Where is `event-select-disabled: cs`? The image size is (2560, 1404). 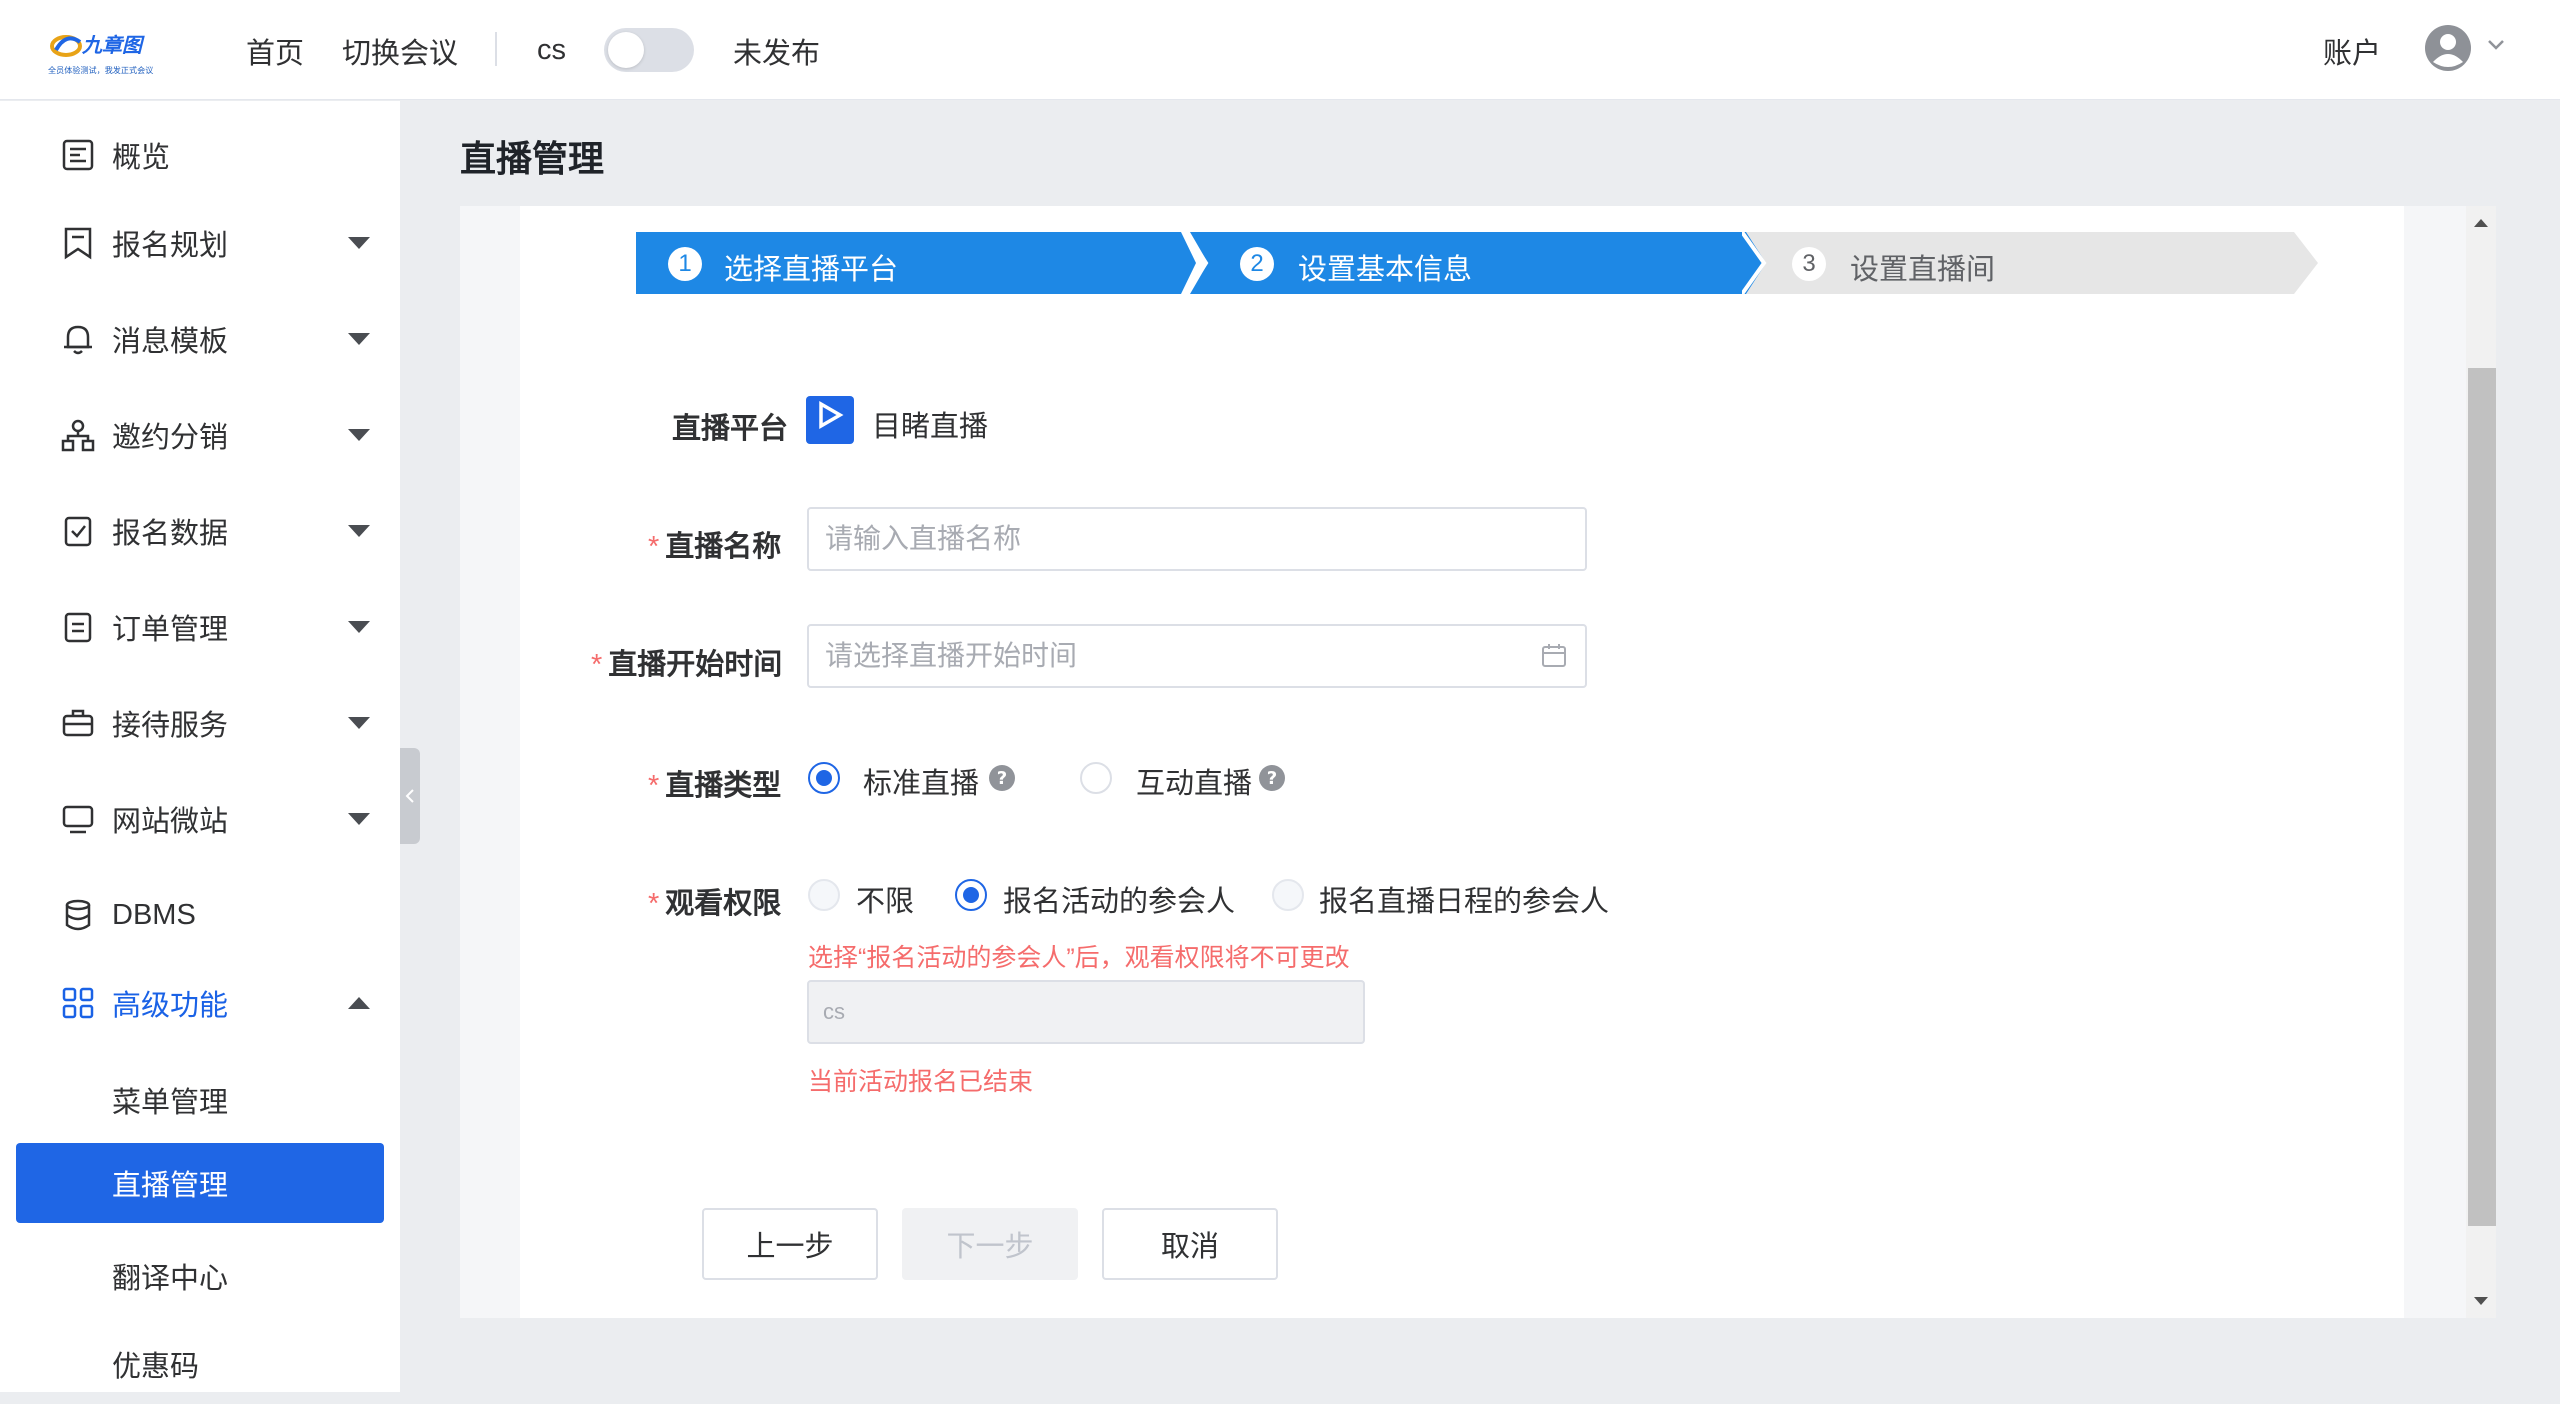
event-select-disabled: cs is located at coordinates (1086, 1012).